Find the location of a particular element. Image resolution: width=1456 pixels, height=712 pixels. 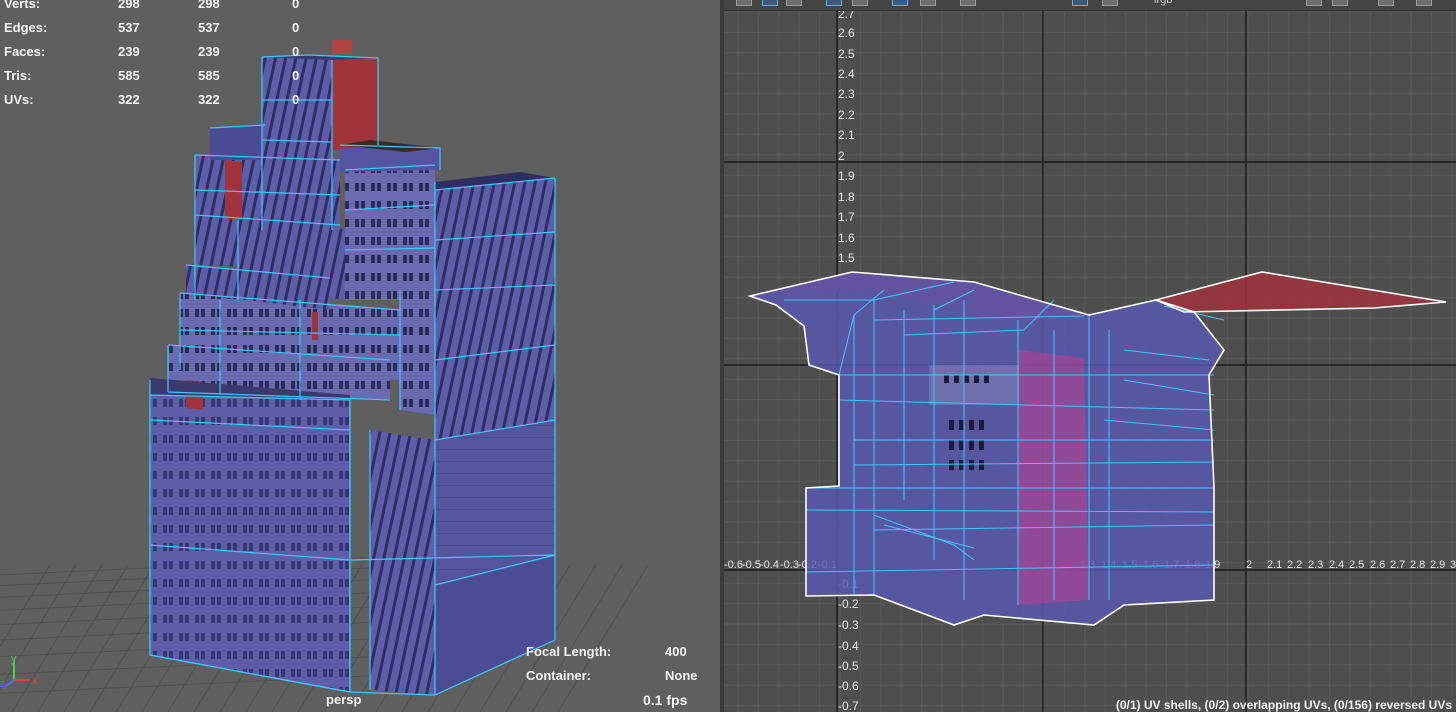

v-tick-label: 1.7 is located at coordinates (846, 217).